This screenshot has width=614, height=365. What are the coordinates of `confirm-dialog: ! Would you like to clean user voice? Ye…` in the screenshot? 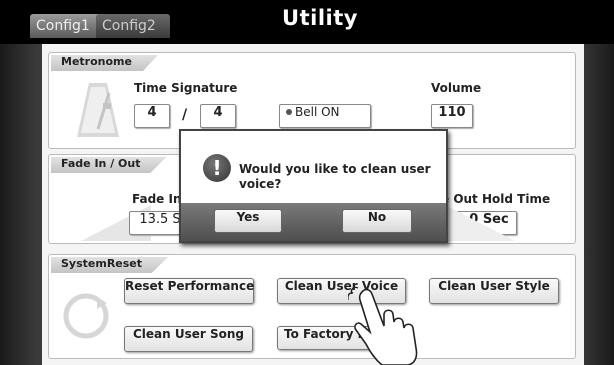 It's located at (313, 186).